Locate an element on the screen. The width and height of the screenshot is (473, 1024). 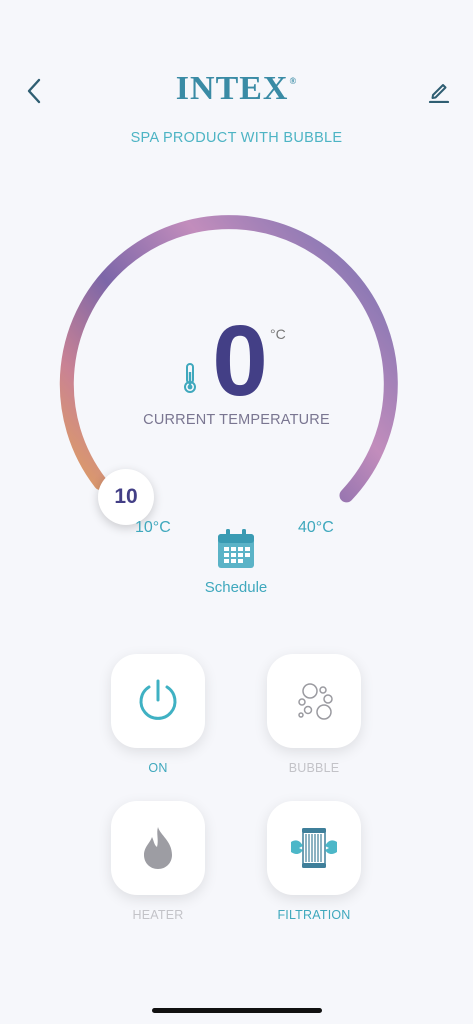
flame-icon is located at coordinates (158, 848).